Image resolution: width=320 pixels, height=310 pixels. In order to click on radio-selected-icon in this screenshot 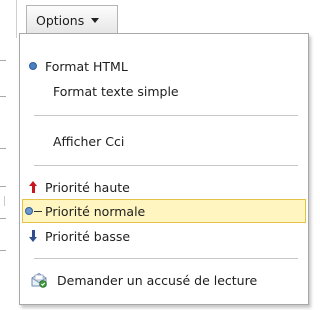, I will do `click(33, 66)`.